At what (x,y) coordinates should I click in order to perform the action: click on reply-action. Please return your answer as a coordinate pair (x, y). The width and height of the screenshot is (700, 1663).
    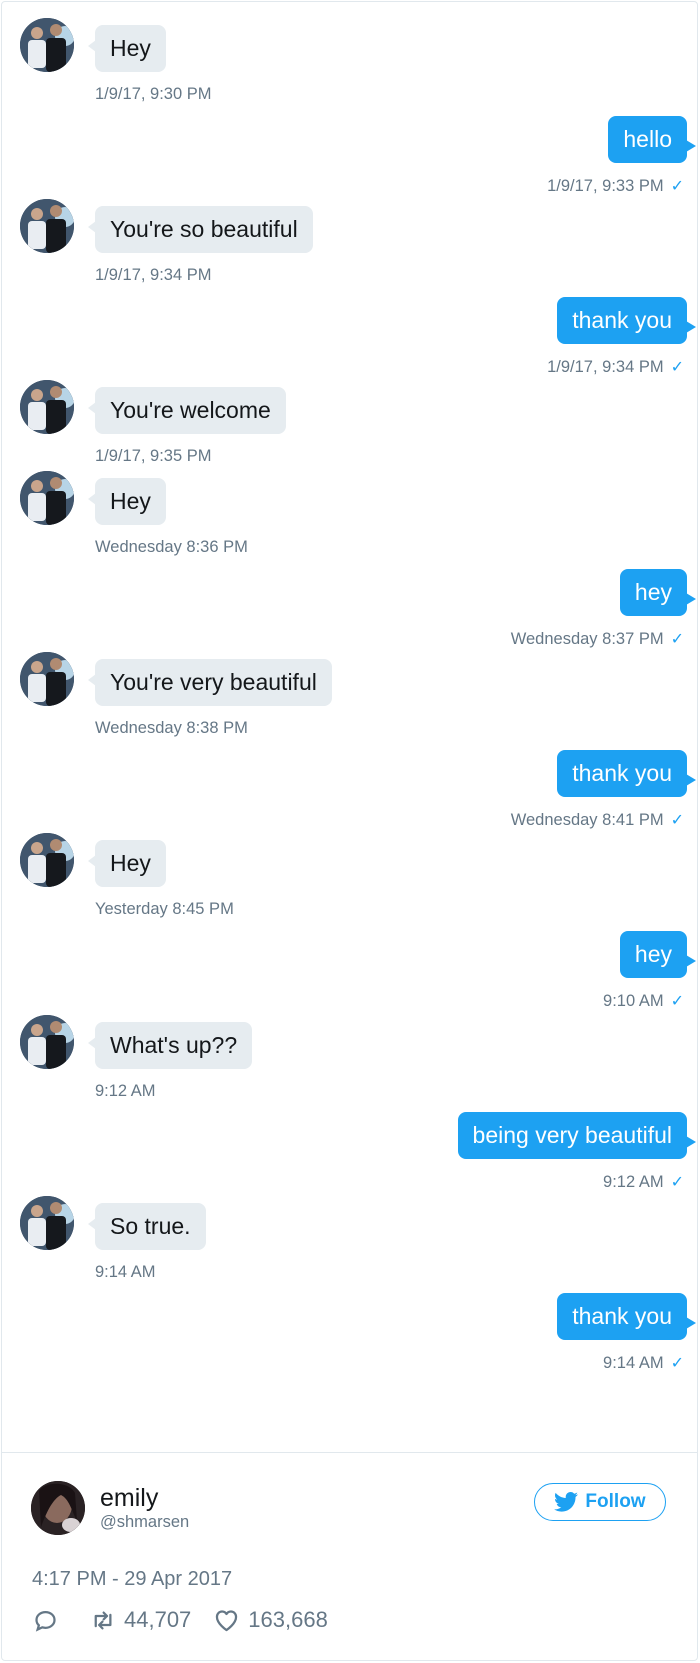
    Looking at the image, I should click on (49, 1620).